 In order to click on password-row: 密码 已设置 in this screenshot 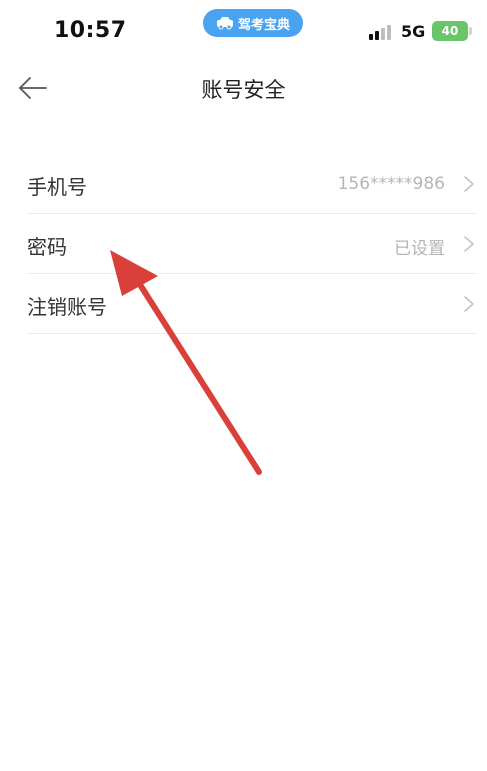, I will do `click(252, 244)`.